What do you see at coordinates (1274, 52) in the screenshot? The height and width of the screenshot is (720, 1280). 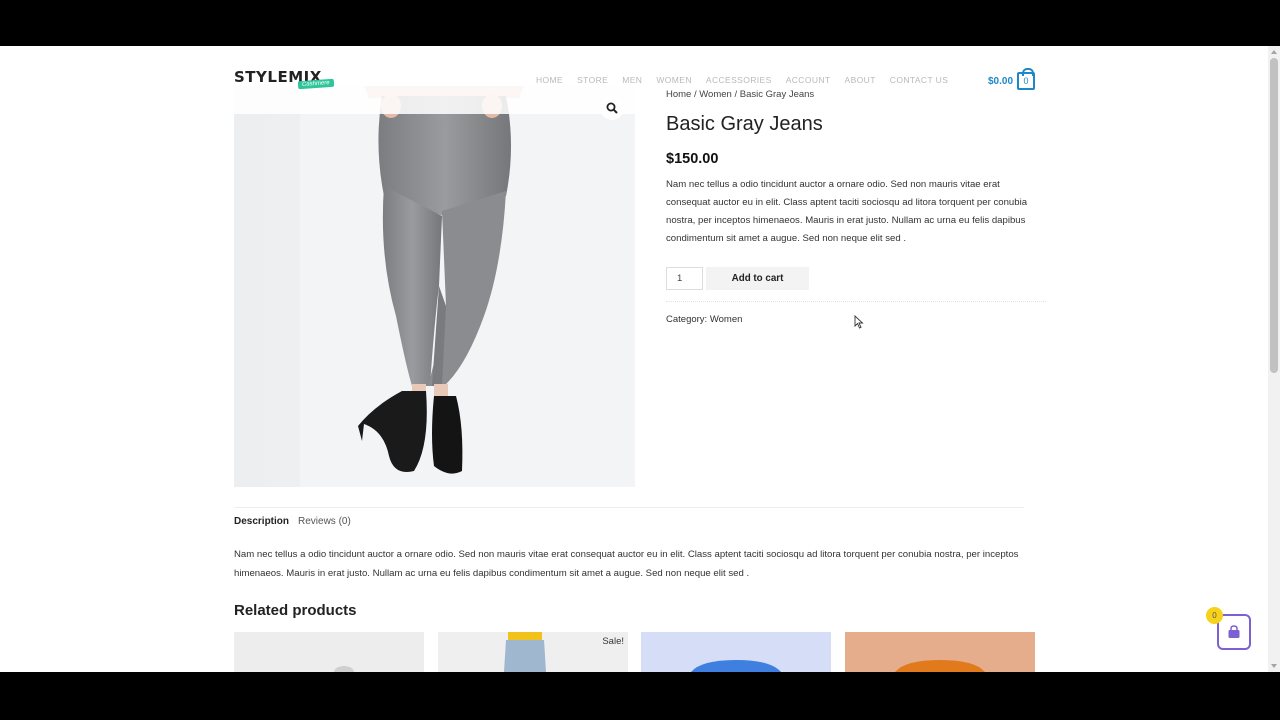 I see `scroll-up-arrow-icon` at bounding box center [1274, 52].